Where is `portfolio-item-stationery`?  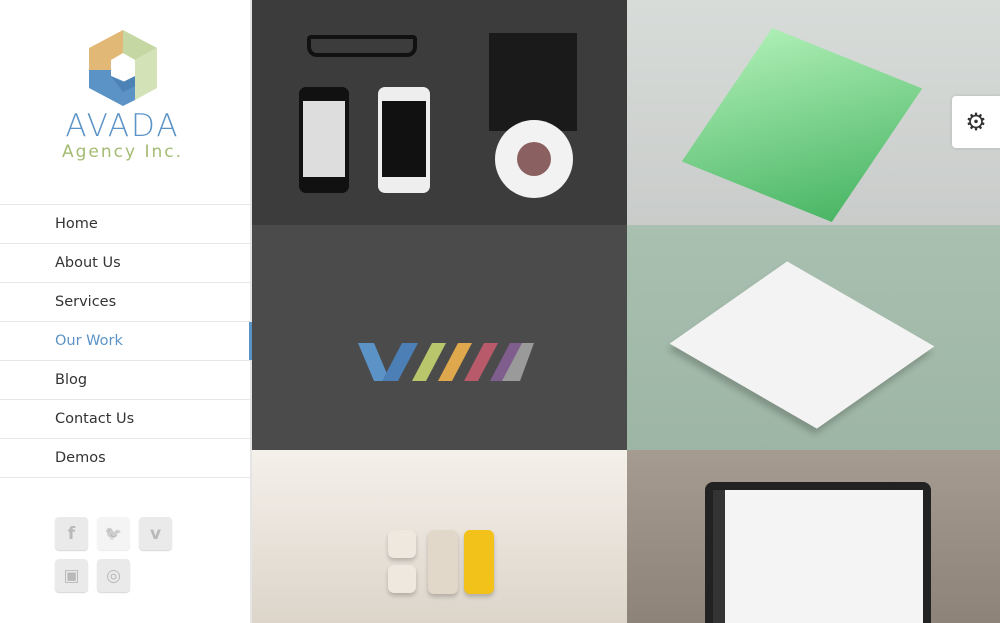
portfolio-item-stationery is located at coordinates (439, 112).